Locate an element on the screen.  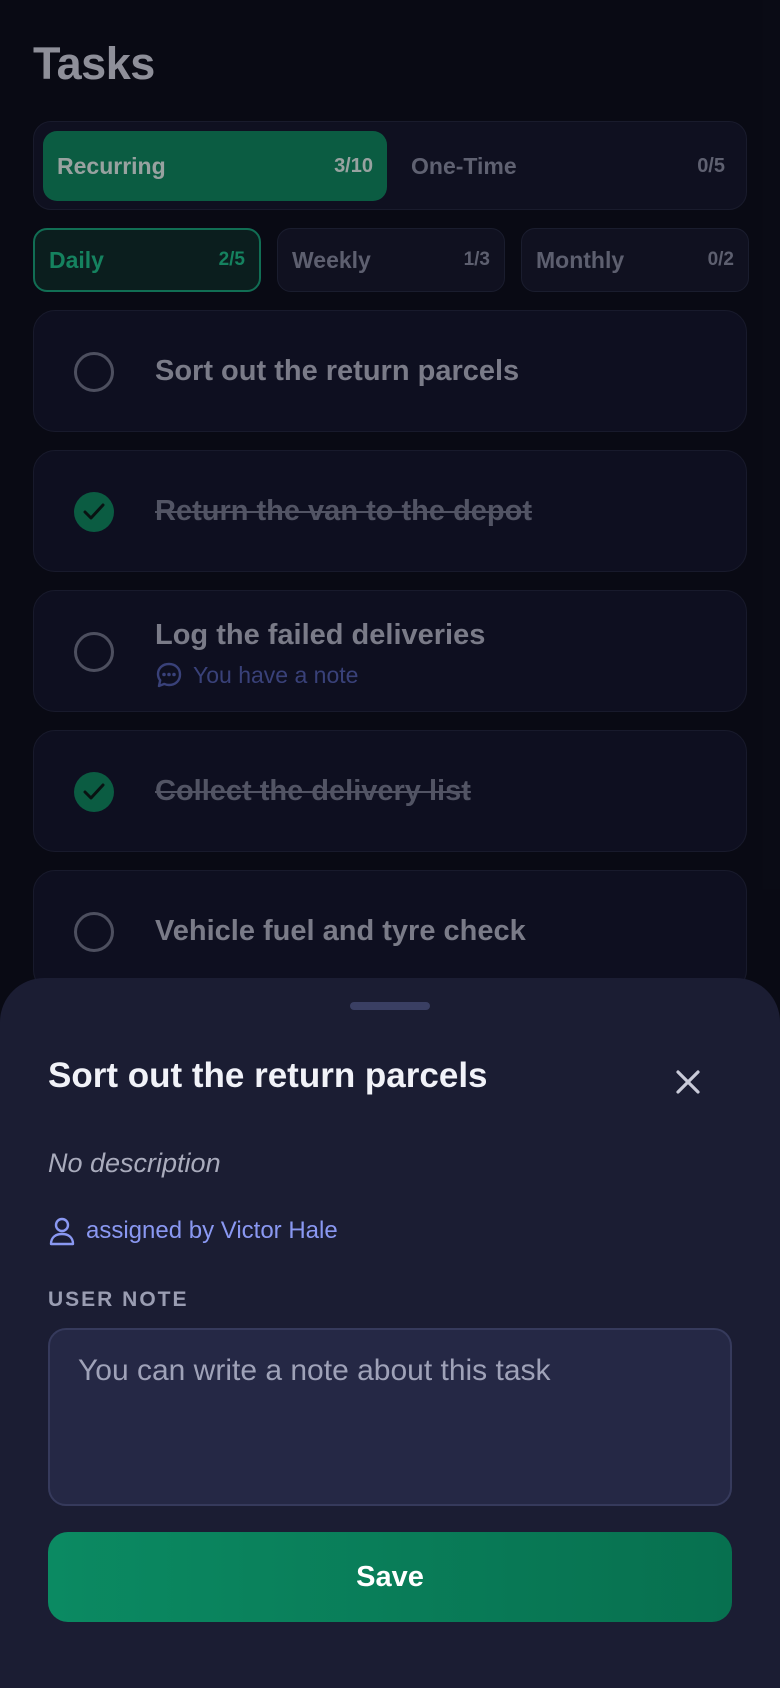
task-description: No description is located at coordinates (134, 1163).